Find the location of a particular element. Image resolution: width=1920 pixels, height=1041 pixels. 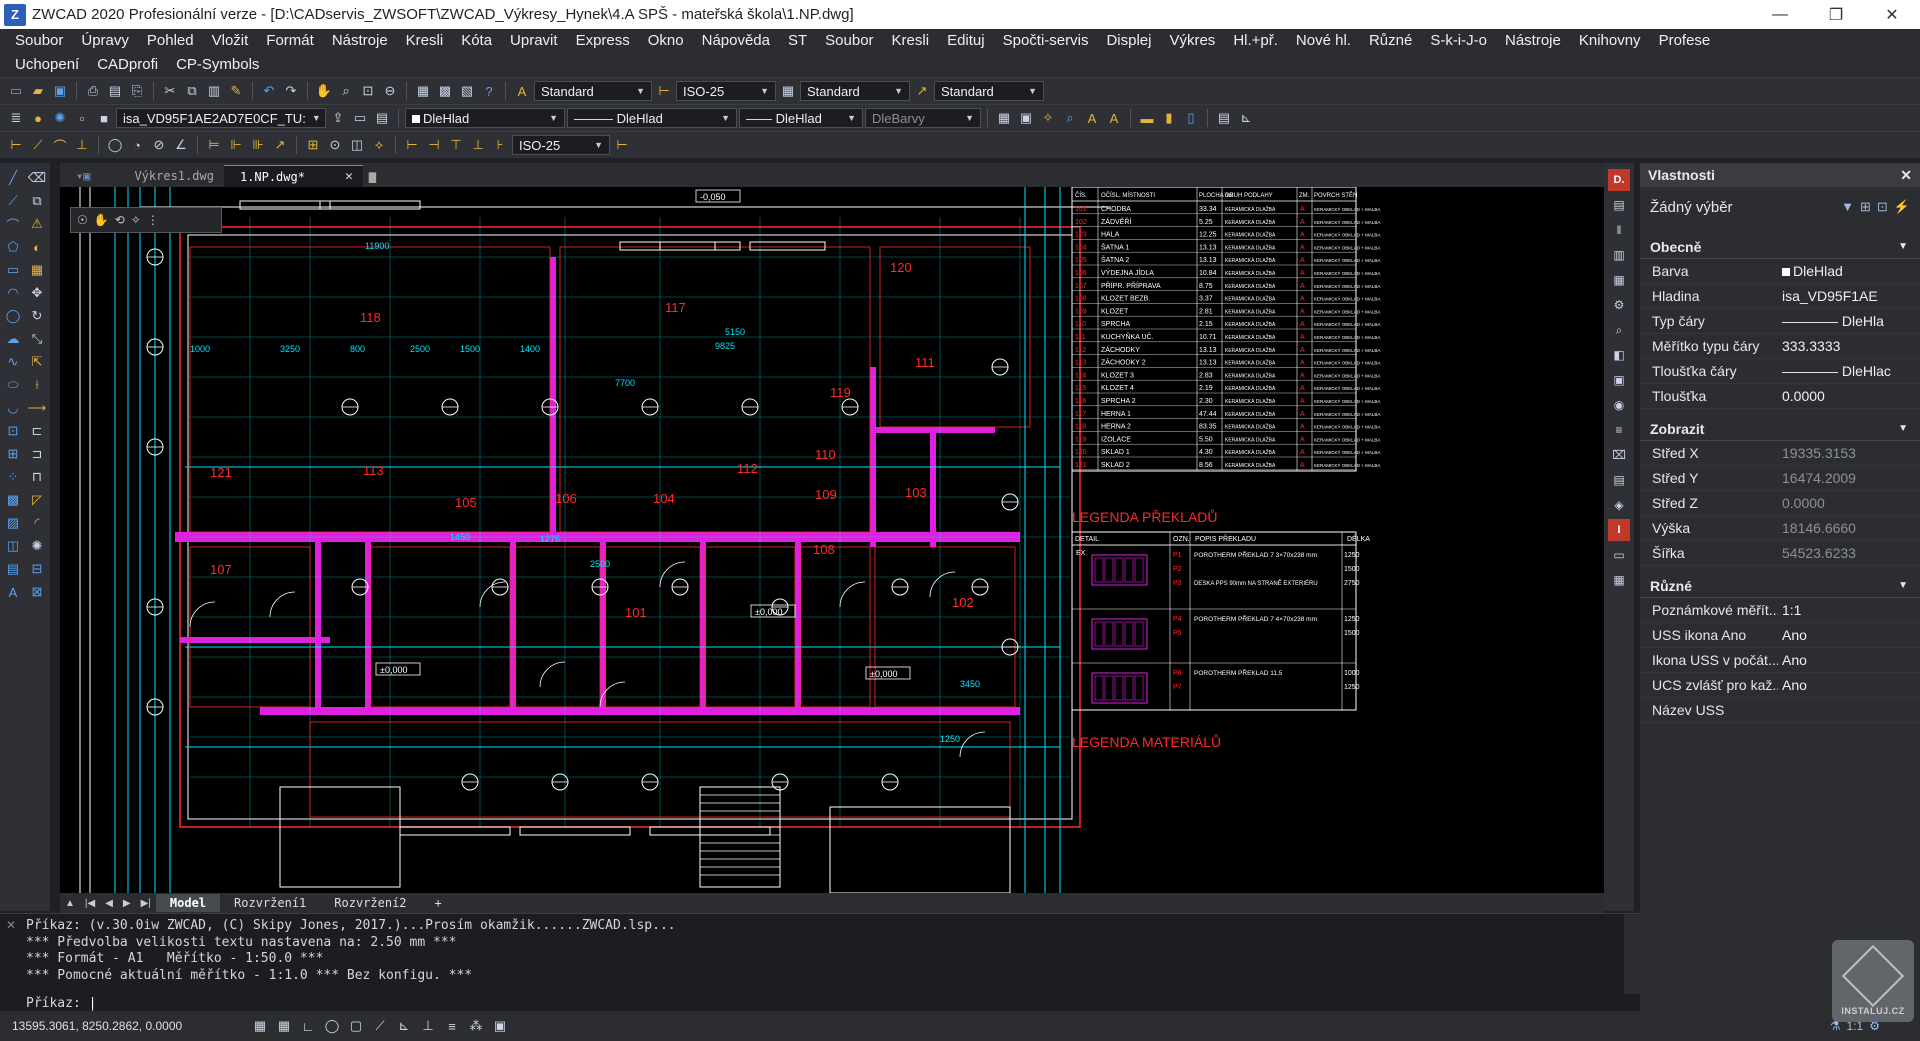

property-value: DleHlad is located at coordinates (1849, 271).